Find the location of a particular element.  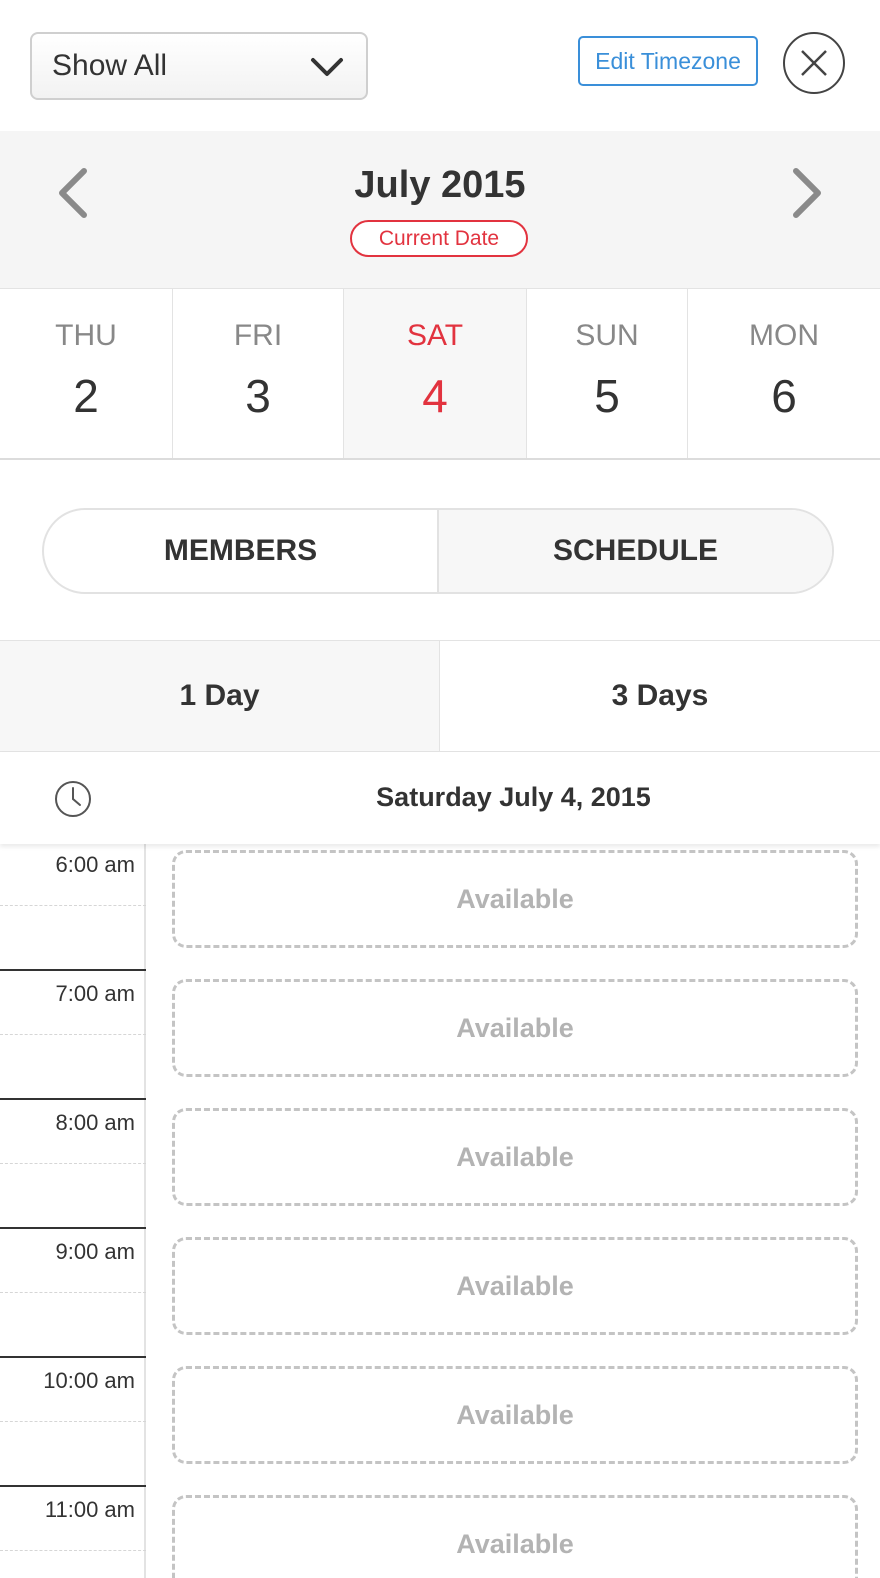

close-button is located at coordinates (814, 63).